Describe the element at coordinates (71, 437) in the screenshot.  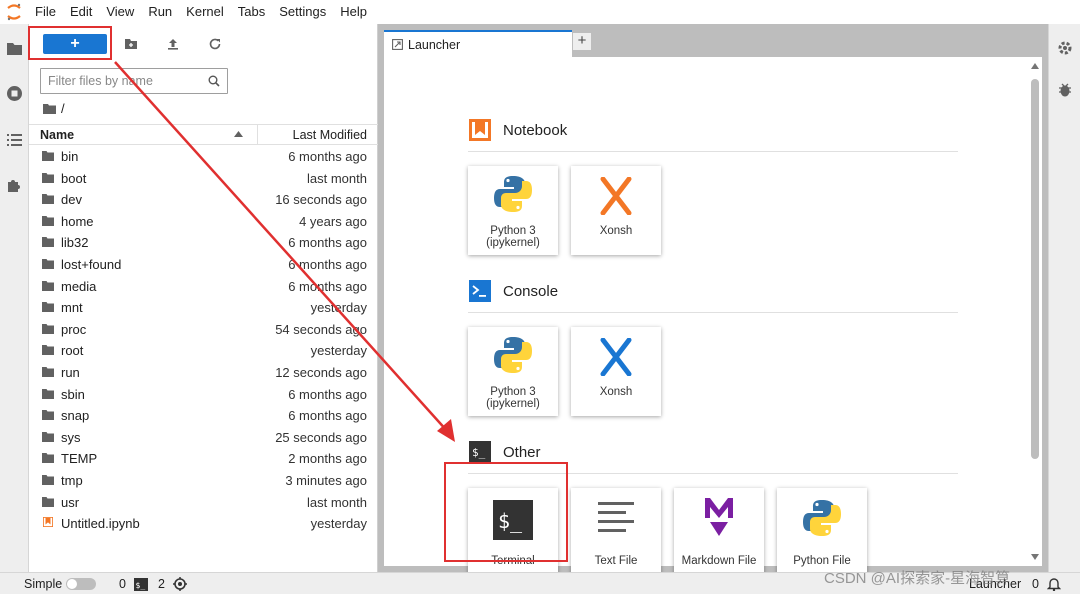
I see `file-name: sys` at that location.